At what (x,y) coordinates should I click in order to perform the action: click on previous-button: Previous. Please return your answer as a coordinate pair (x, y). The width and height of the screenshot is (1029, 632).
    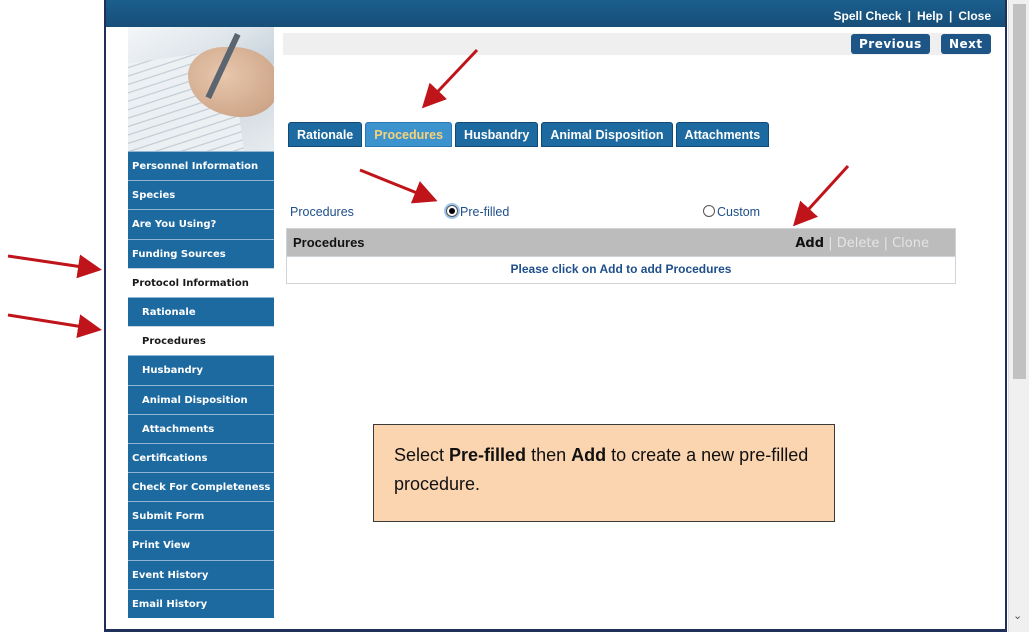
    Looking at the image, I should click on (890, 44).